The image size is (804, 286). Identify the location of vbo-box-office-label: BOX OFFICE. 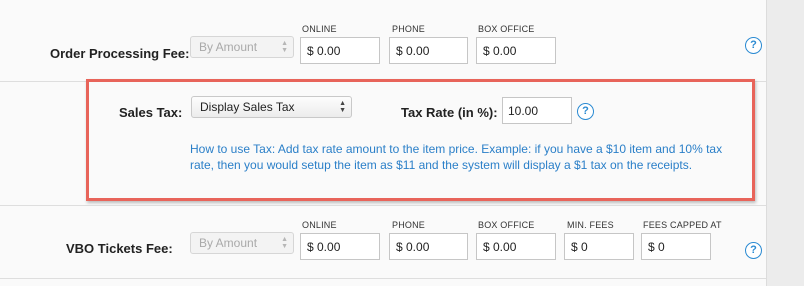
(506, 225).